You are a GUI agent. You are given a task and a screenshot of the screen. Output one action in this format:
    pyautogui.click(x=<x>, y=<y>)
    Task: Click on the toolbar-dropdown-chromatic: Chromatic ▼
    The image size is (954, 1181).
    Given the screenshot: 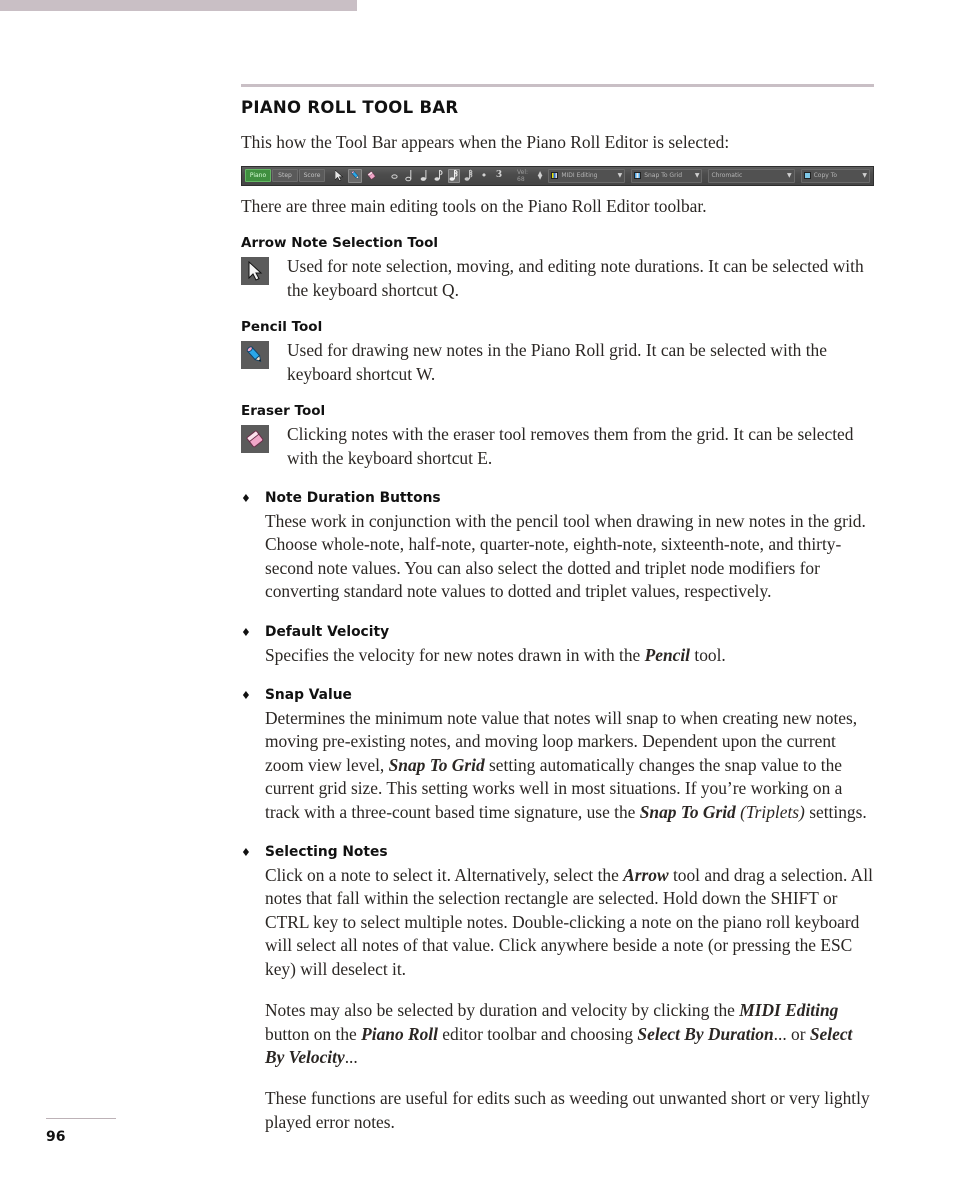 What is the action you would take?
    pyautogui.click(x=751, y=175)
    